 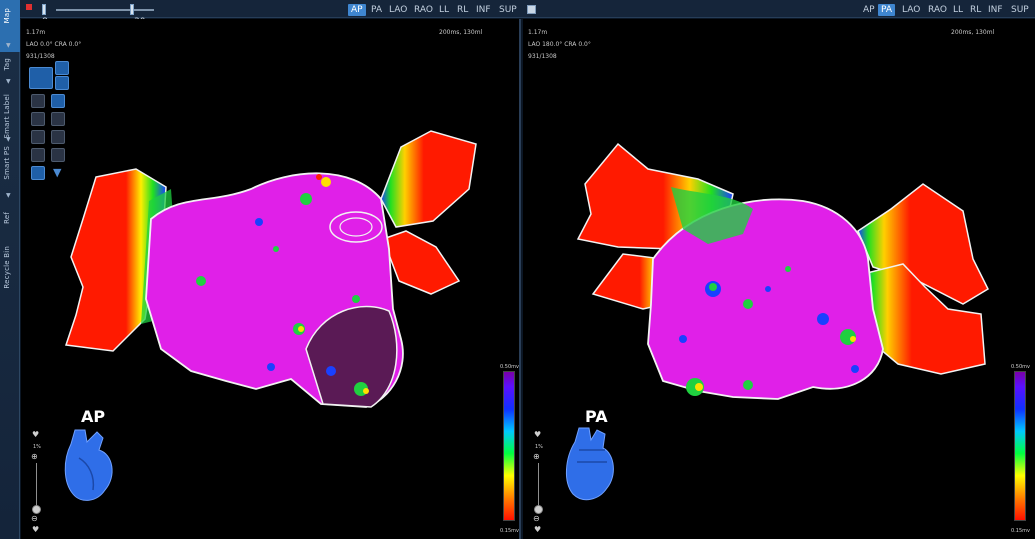 What do you see at coordinates (62, 68) in the screenshot?
I see `rotate-tool` at bounding box center [62, 68].